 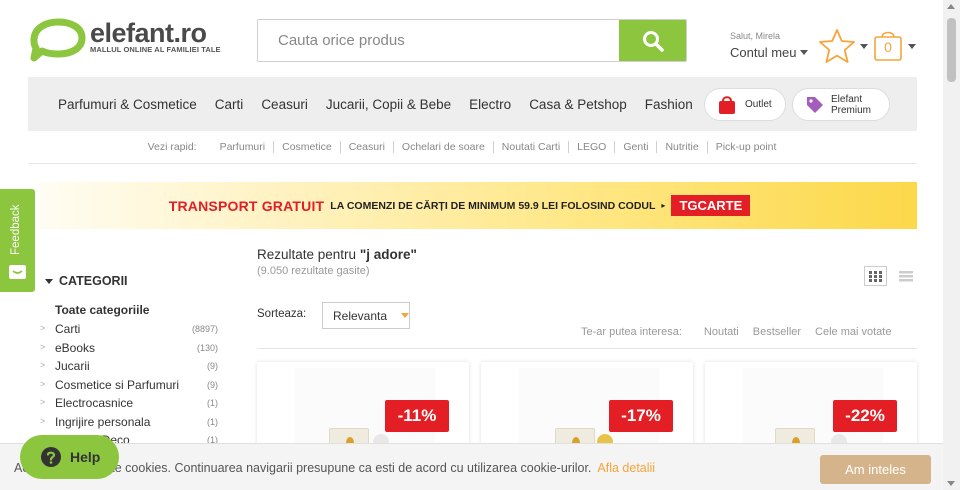 I want to click on account-menu: Contul meu, so click(x=769, y=52).